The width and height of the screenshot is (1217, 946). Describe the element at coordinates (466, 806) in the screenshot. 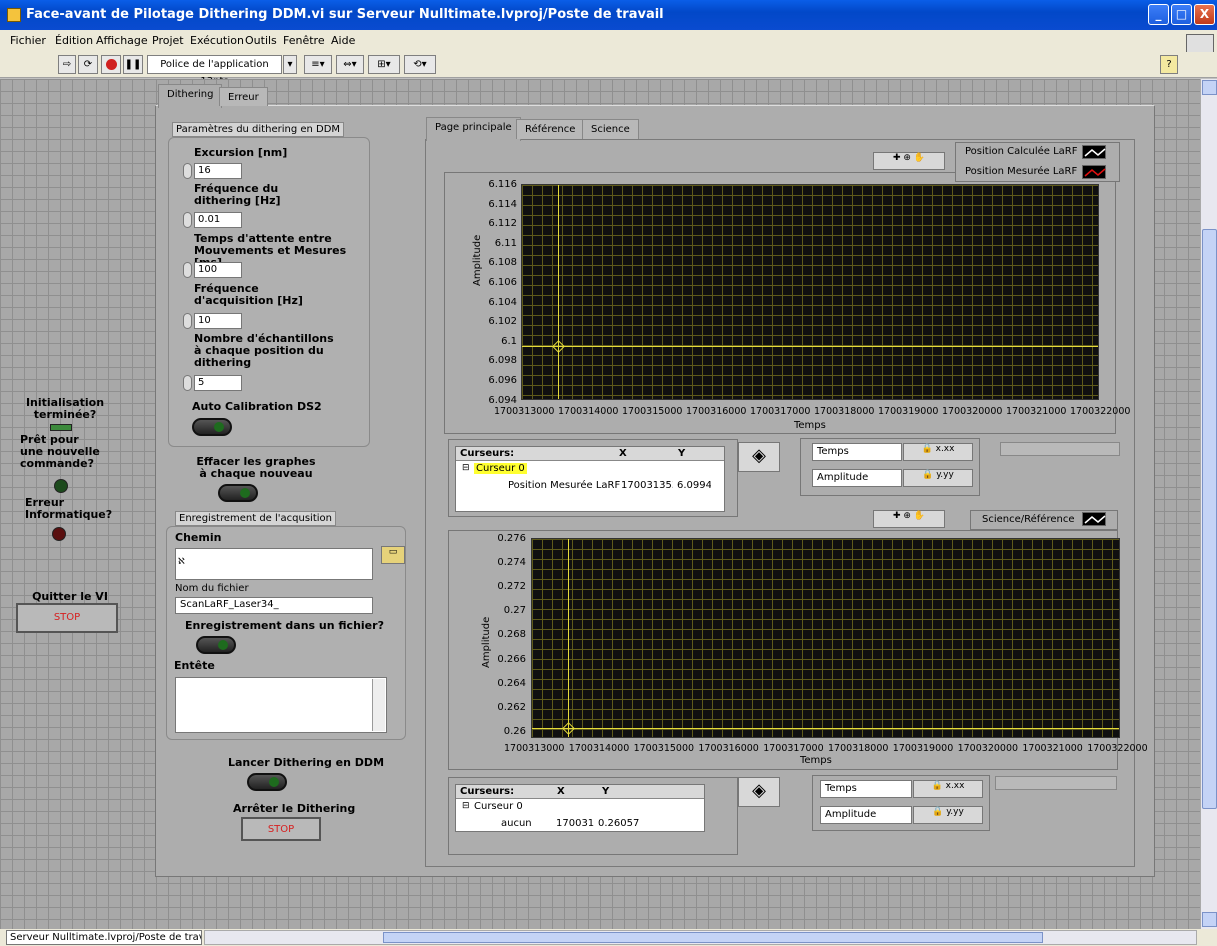

I see `graph2-tree-collapse-icon: ⊟` at that location.